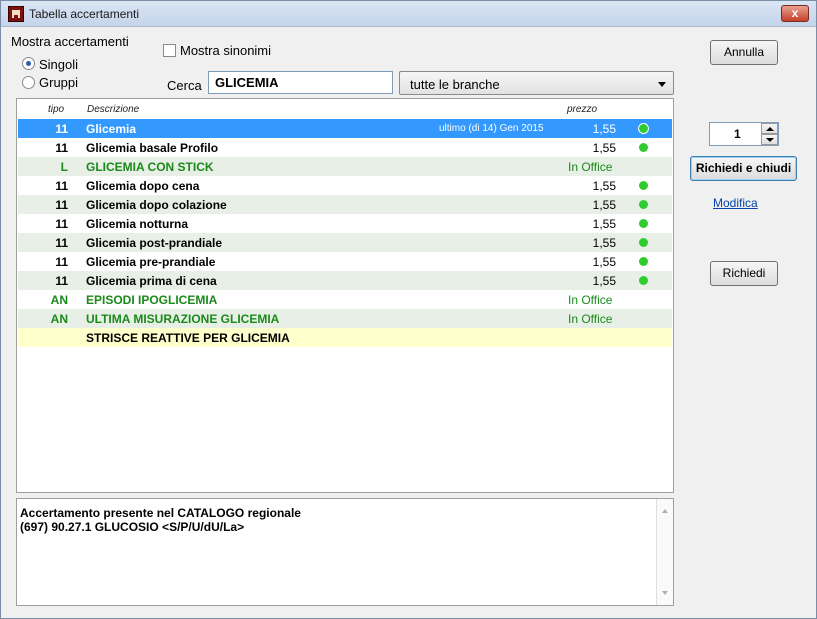 The image size is (817, 619). I want to click on spin-down-icon, so click(769, 139).